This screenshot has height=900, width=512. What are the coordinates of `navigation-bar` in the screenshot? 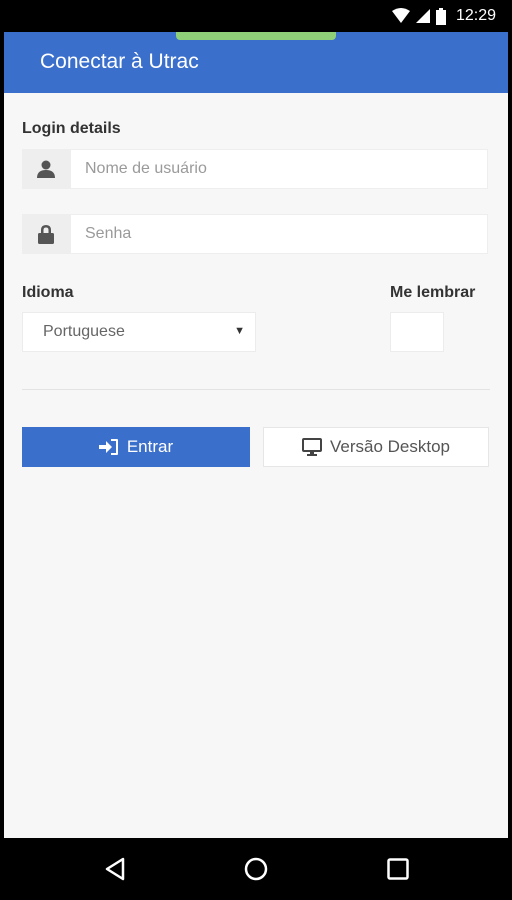 It's located at (256, 869).